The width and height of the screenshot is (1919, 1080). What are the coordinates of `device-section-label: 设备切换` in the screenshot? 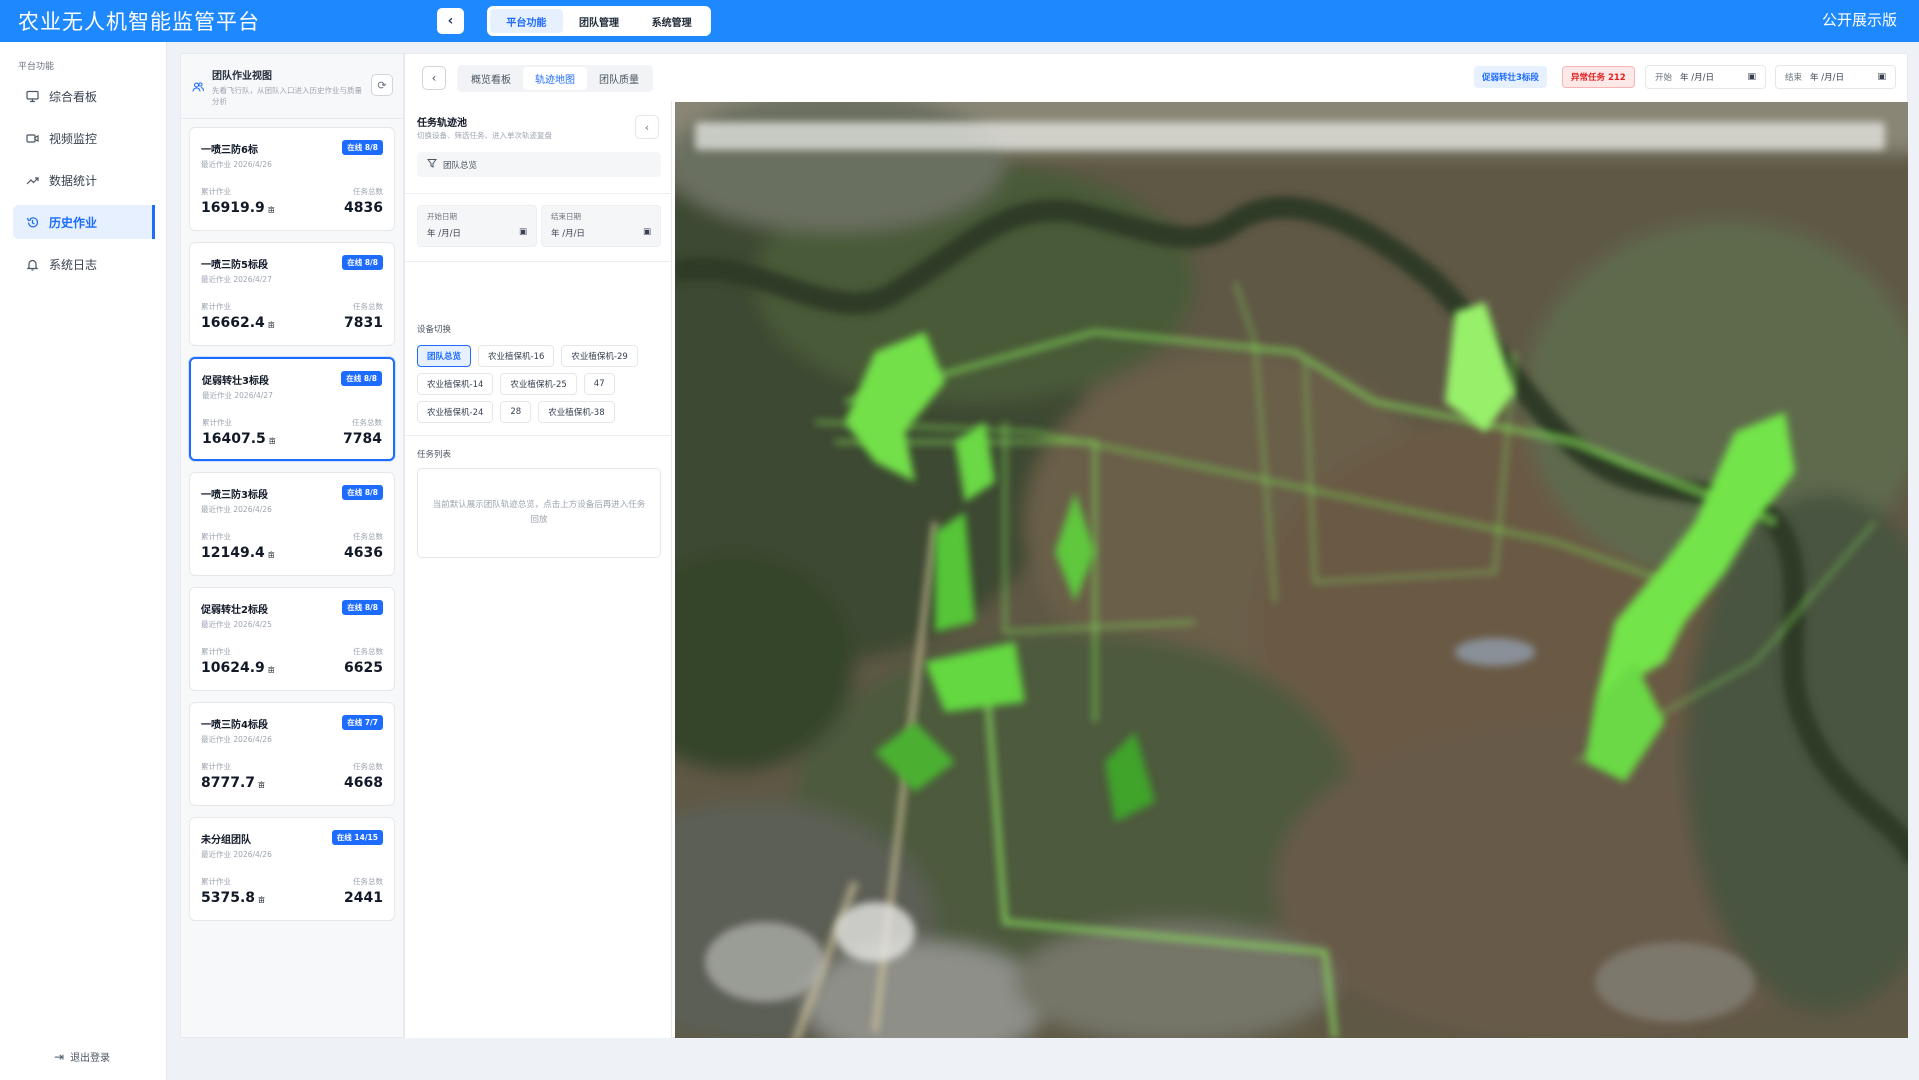 It's located at (434, 330).